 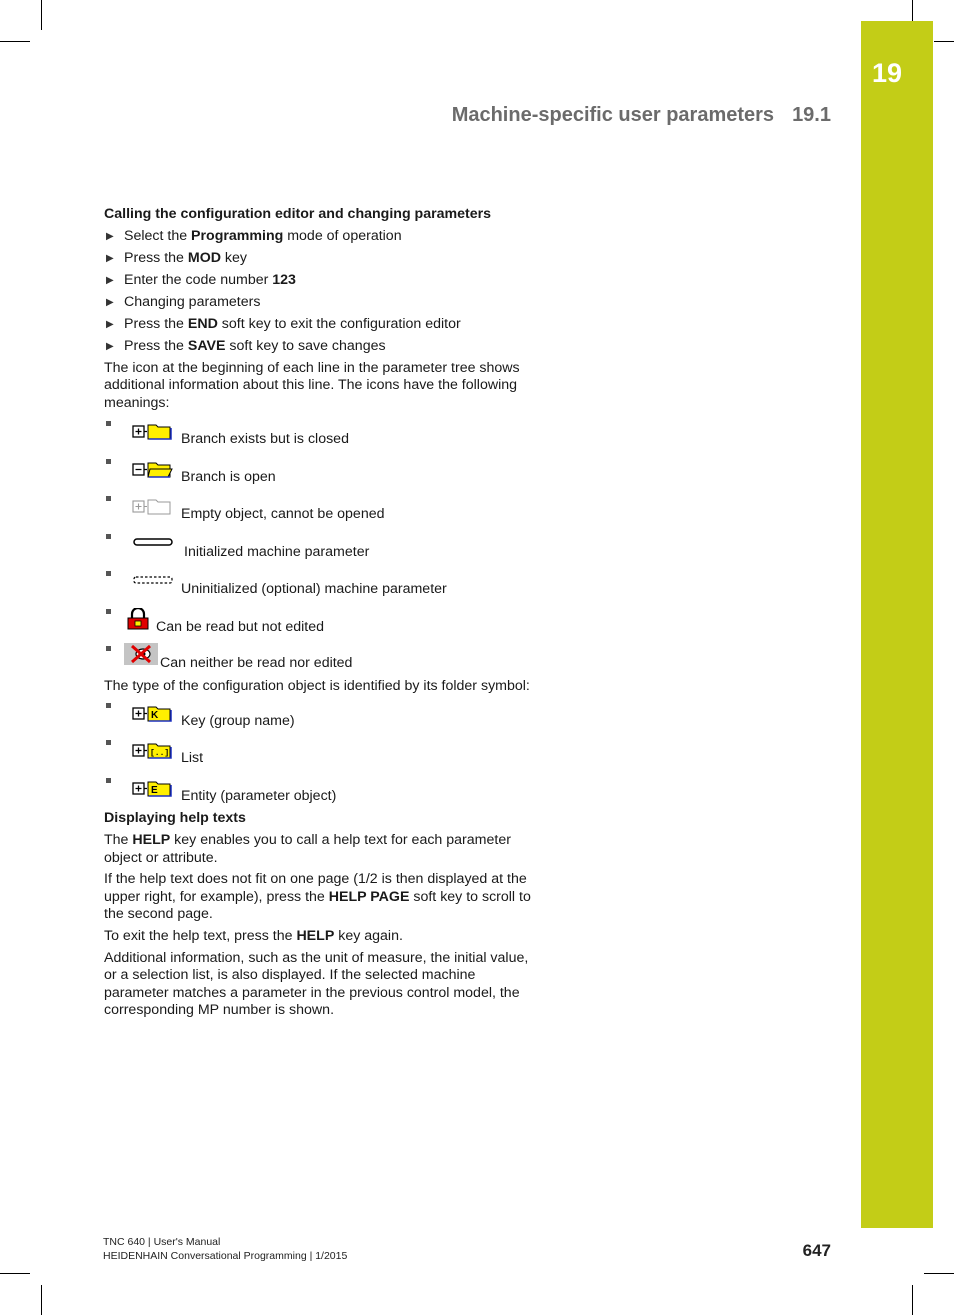 I want to click on list-folder-icon: [..], so click(x=152, y=751).